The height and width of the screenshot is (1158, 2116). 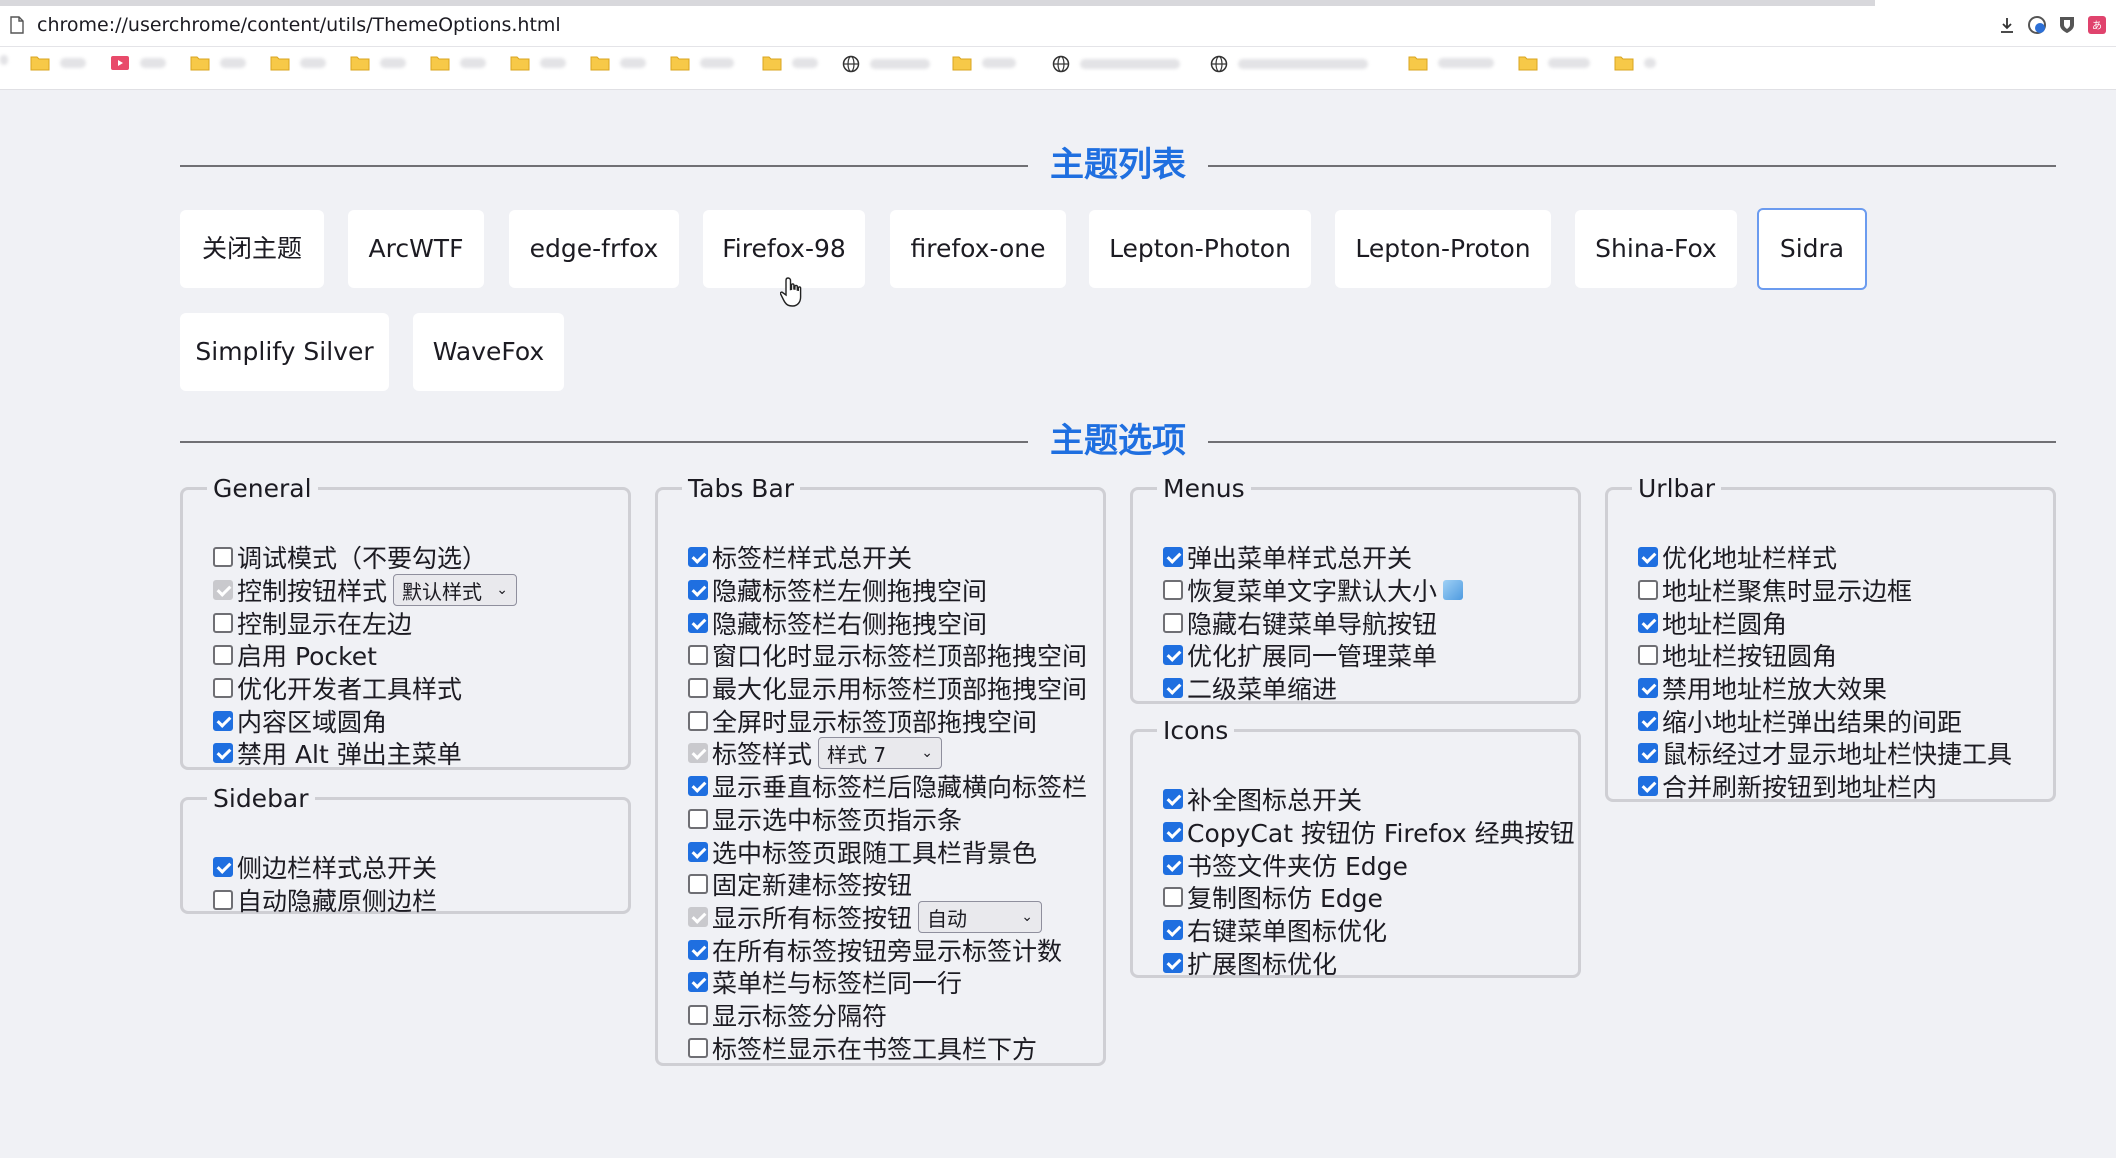 What do you see at coordinates (1712, 623) in the screenshot?
I see `option-urlbar-rounded: 地址栏圆角` at bounding box center [1712, 623].